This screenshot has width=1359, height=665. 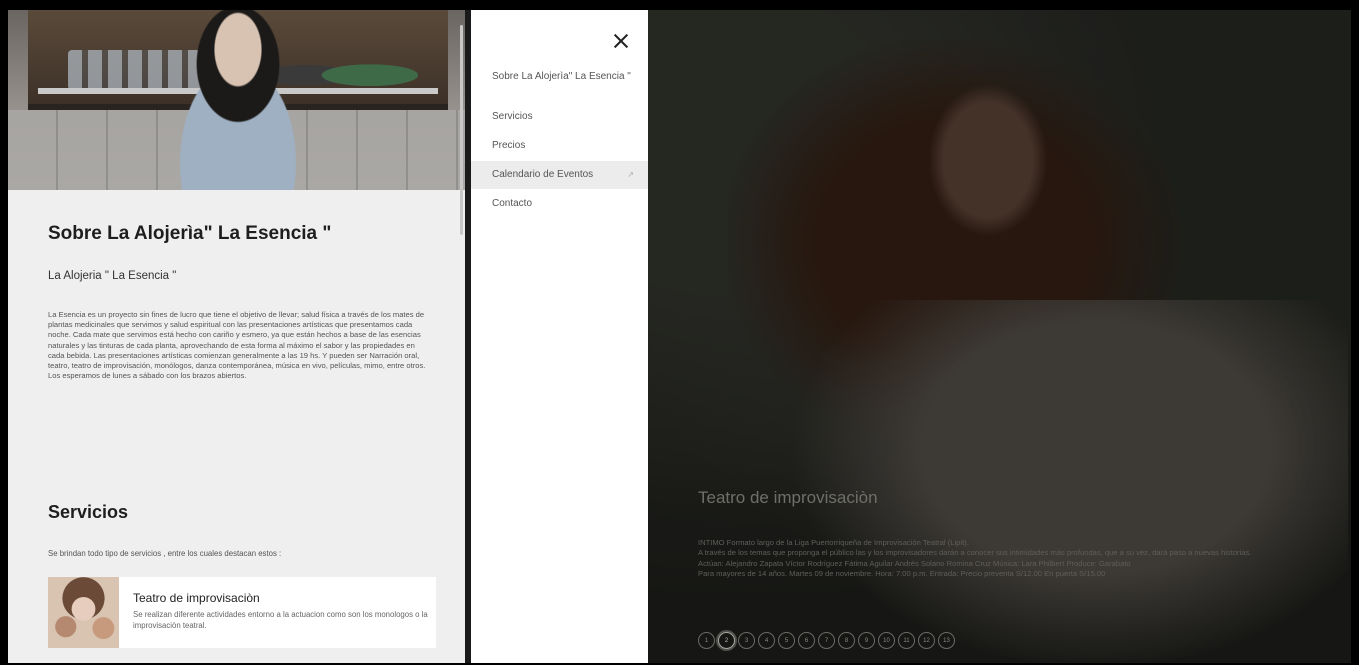 What do you see at coordinates (559, 117) in the screenshot?
I see `menu-item-services: Servicios` at bounding box center [559, 117].